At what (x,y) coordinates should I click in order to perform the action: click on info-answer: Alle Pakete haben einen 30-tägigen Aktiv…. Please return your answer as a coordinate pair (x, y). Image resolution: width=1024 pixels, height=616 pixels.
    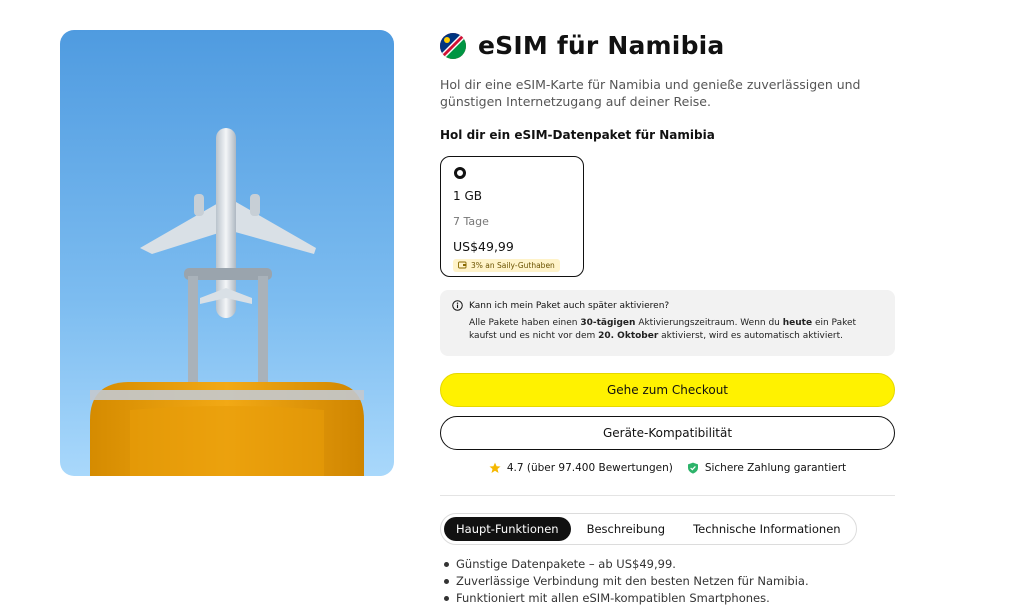
    Looking at the image, I should click on (663, 329).